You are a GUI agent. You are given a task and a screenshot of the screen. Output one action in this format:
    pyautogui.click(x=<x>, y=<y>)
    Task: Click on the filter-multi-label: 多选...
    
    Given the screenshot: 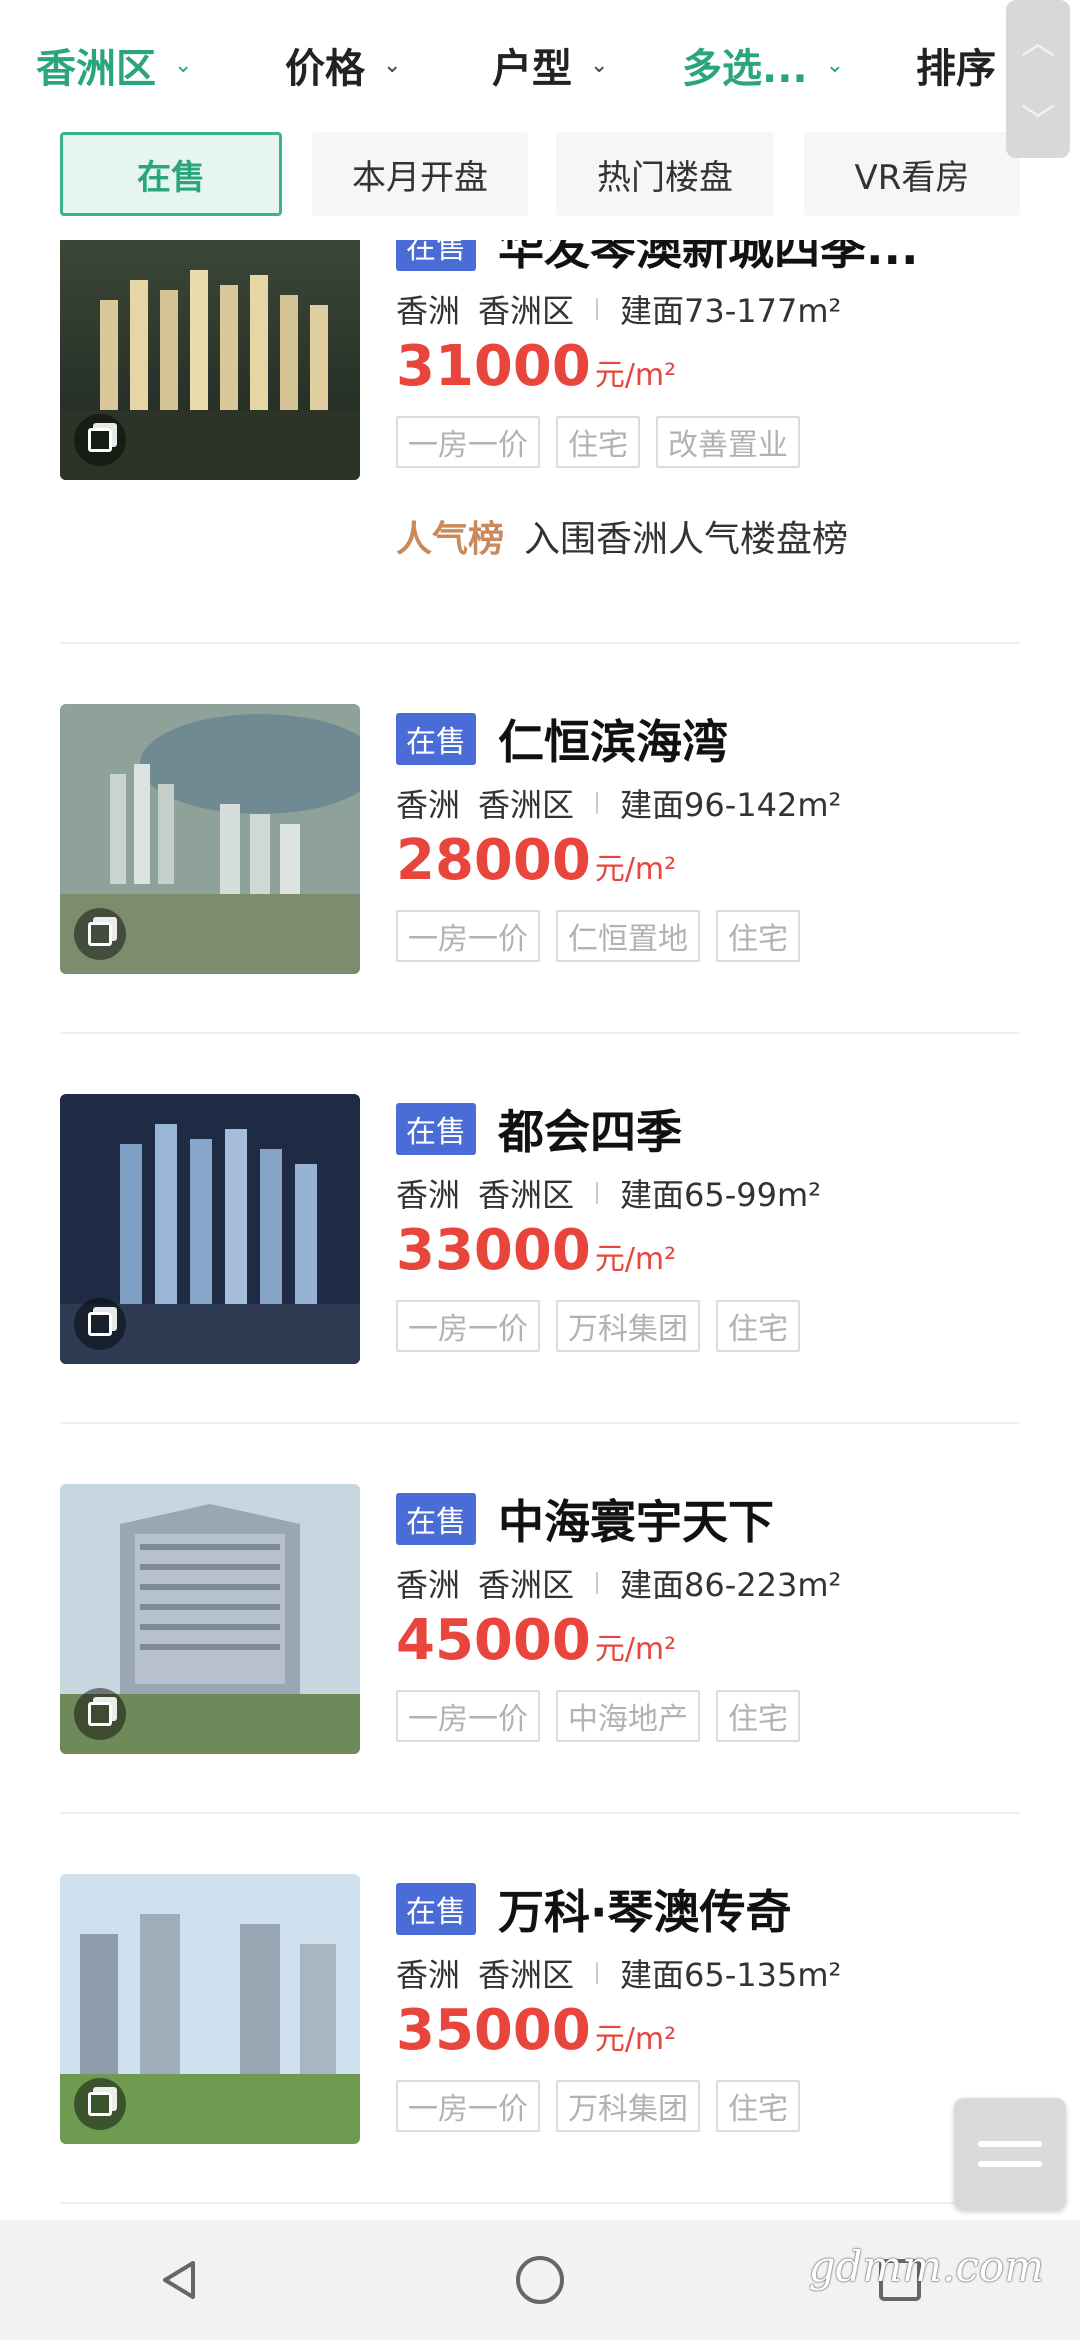 What is the action you would take?
    pyautogui.click(x=745, y=69)
    